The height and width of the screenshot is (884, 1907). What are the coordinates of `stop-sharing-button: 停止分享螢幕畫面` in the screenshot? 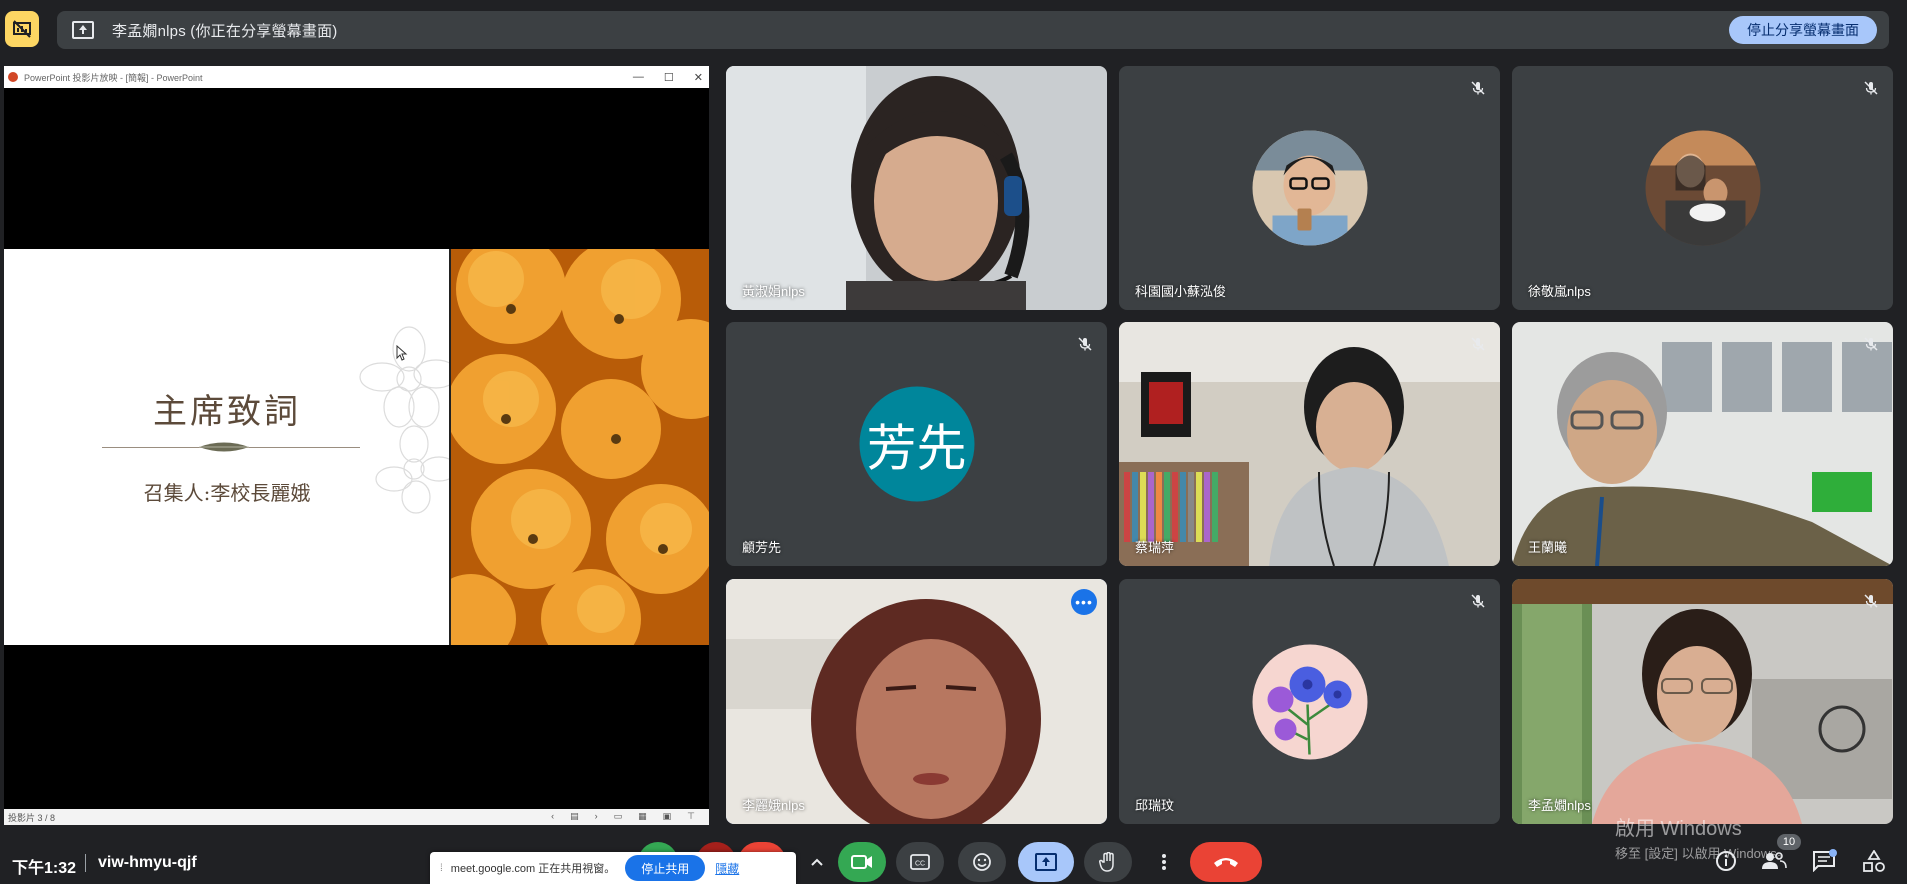 It's located at (1803, 30).